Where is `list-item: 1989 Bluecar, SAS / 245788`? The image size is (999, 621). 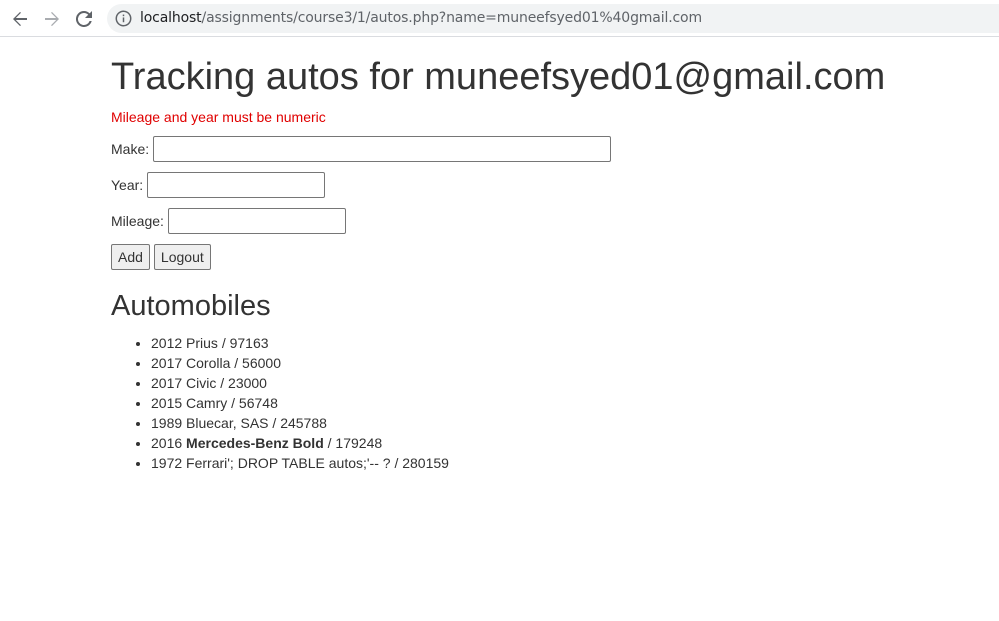 list-item: 1989 Bluecar, SAS / 245788 is located at coordinates (300, 423).